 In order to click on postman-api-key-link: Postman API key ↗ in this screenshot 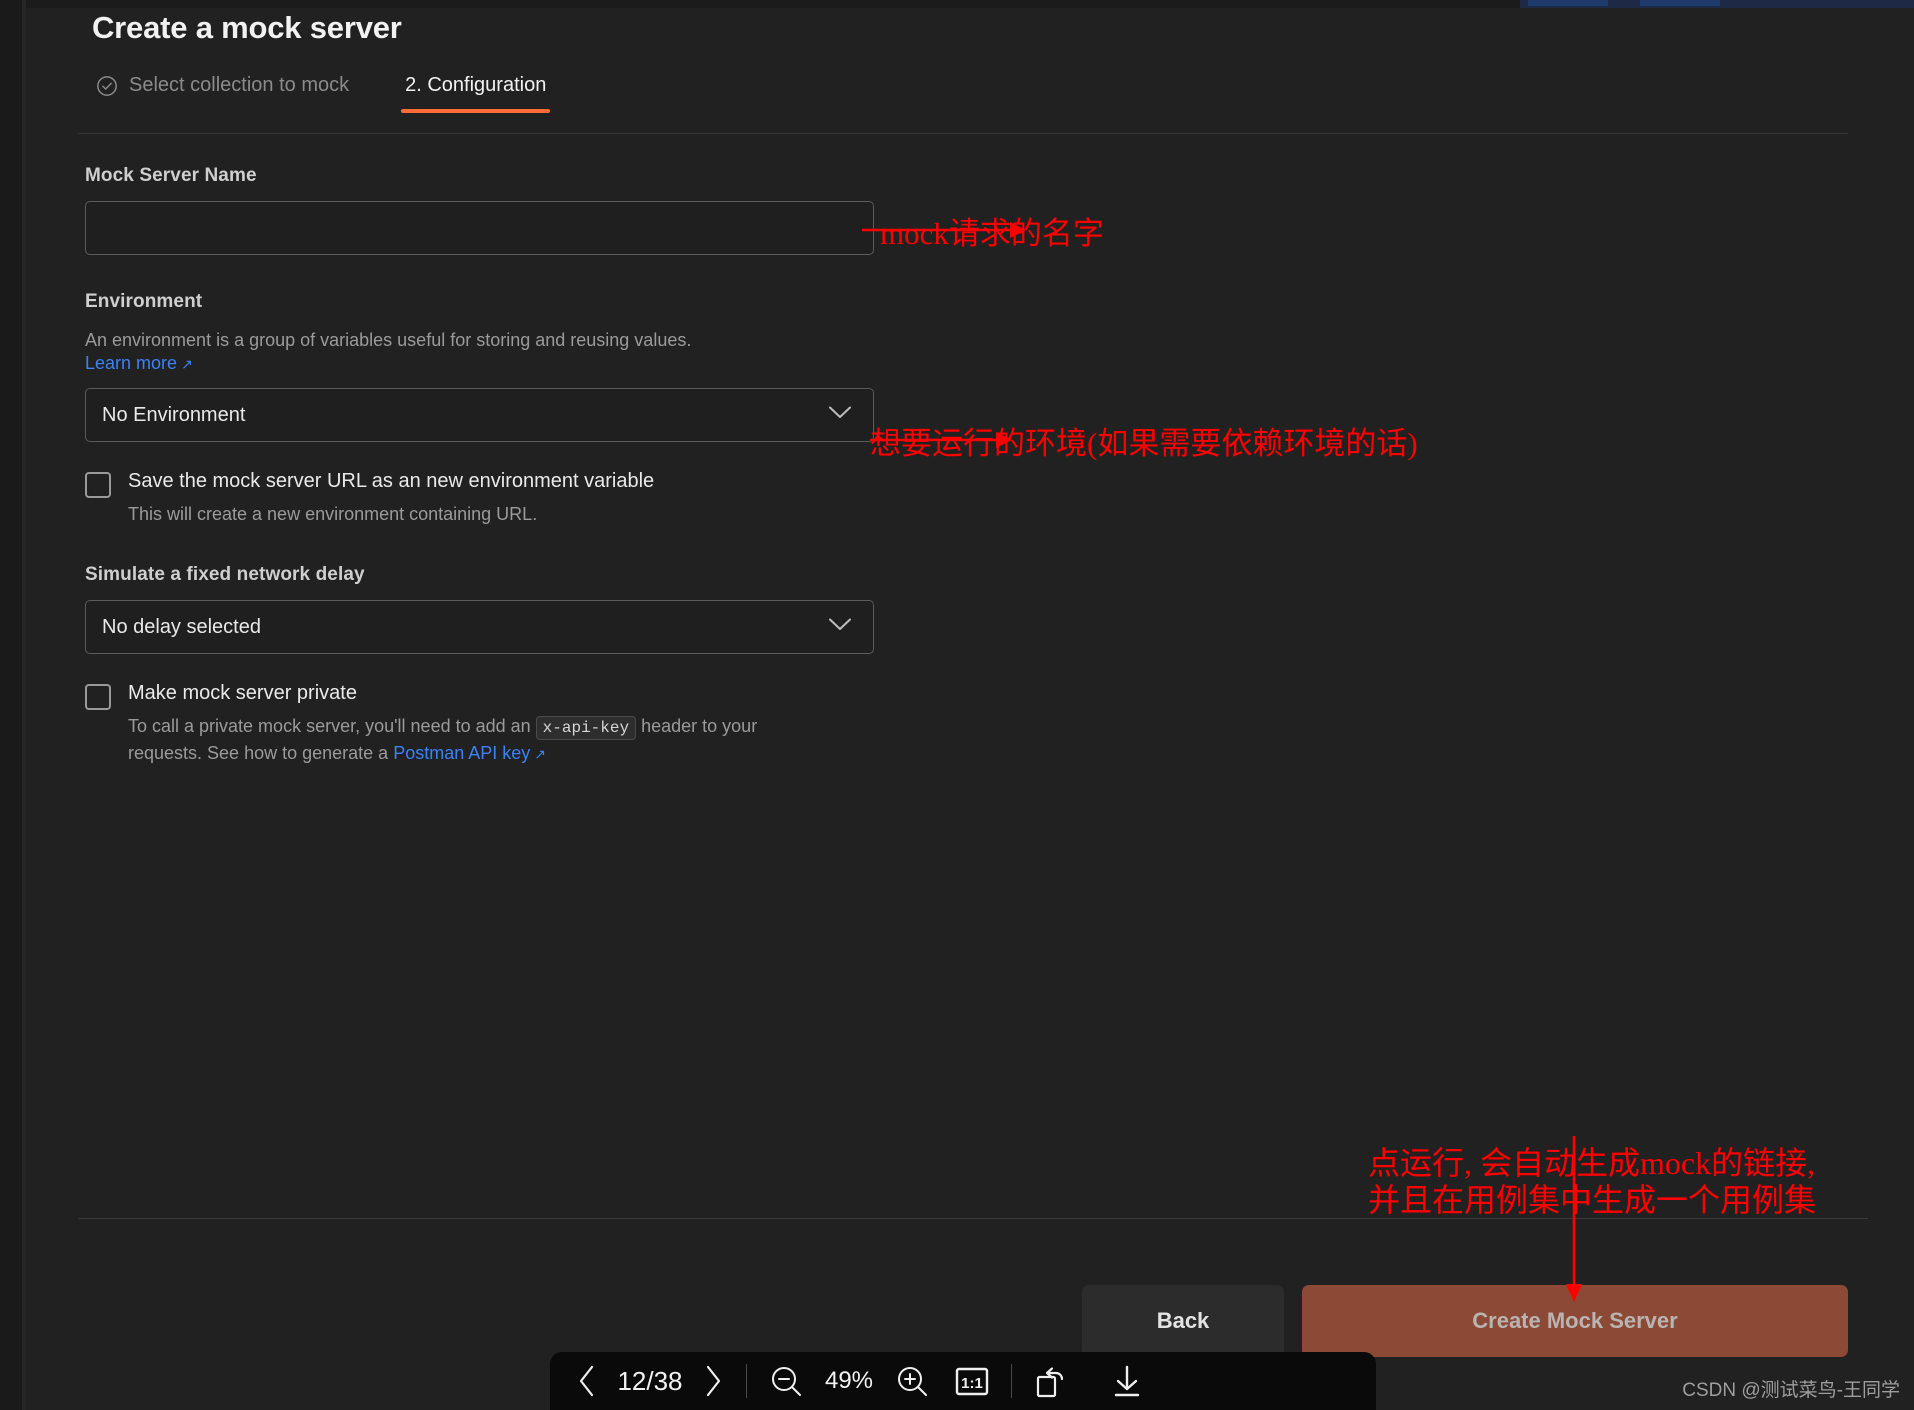, I will do `click(469, 753)`.